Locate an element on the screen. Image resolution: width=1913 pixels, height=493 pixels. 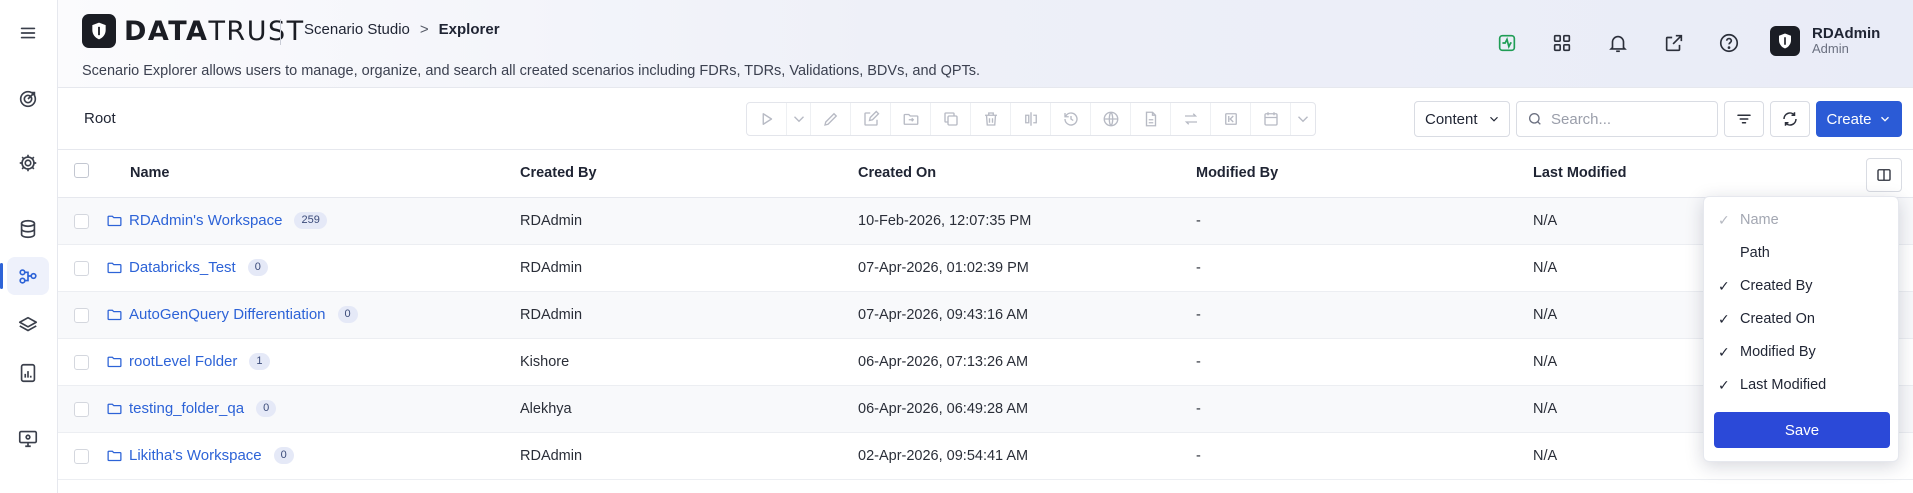
calendar-chevron-down-icon is located at coordinates (1303, 119).